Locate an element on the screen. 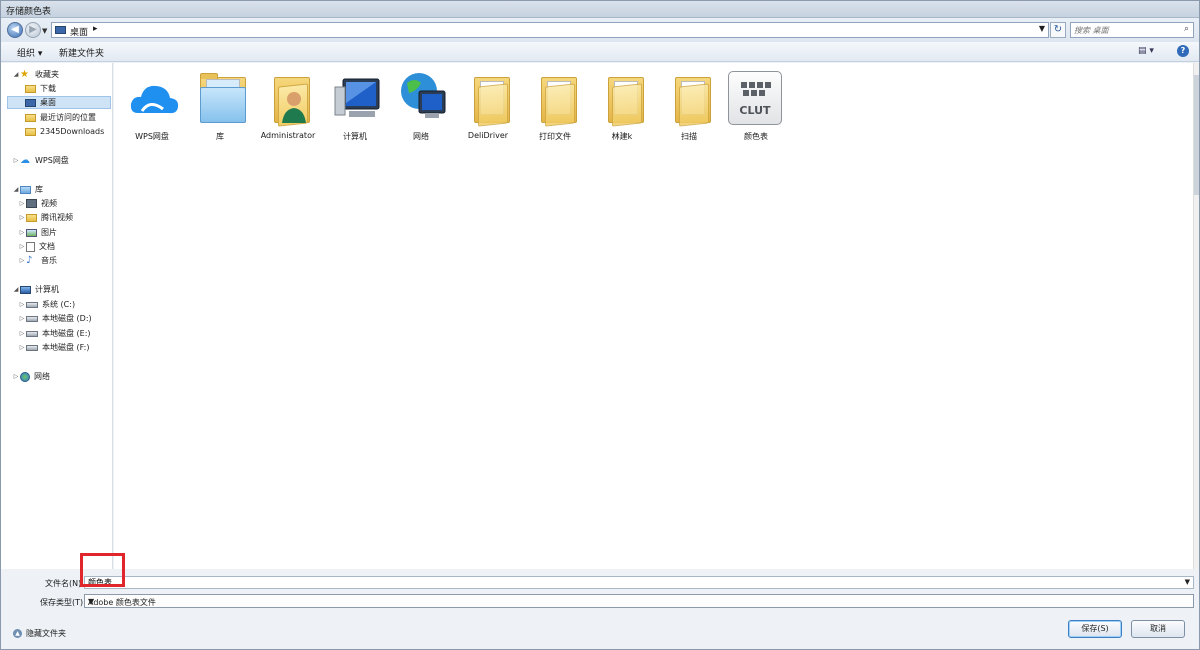 The width and height of the screenshot is (1200, 650). breadcrumb-desktop: 桌面 is located at coordinates (79, 31).